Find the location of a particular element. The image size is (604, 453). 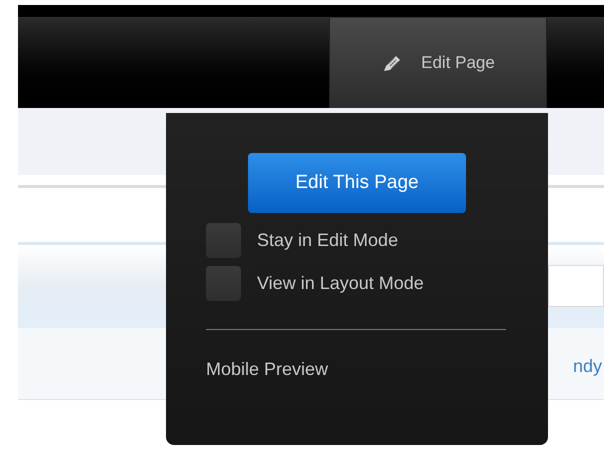

link-text: ndy is located at coordinates (587, 366).